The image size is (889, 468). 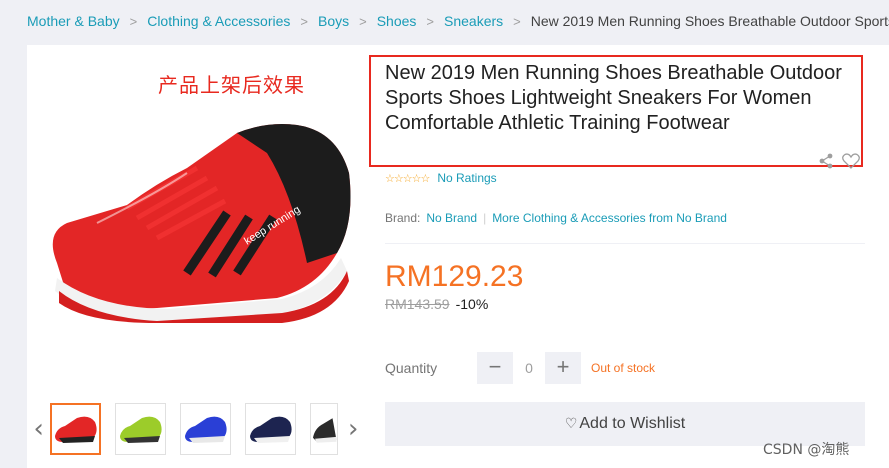 I want to click on thumbnail-red-shoe, so click(x=76, y=429).